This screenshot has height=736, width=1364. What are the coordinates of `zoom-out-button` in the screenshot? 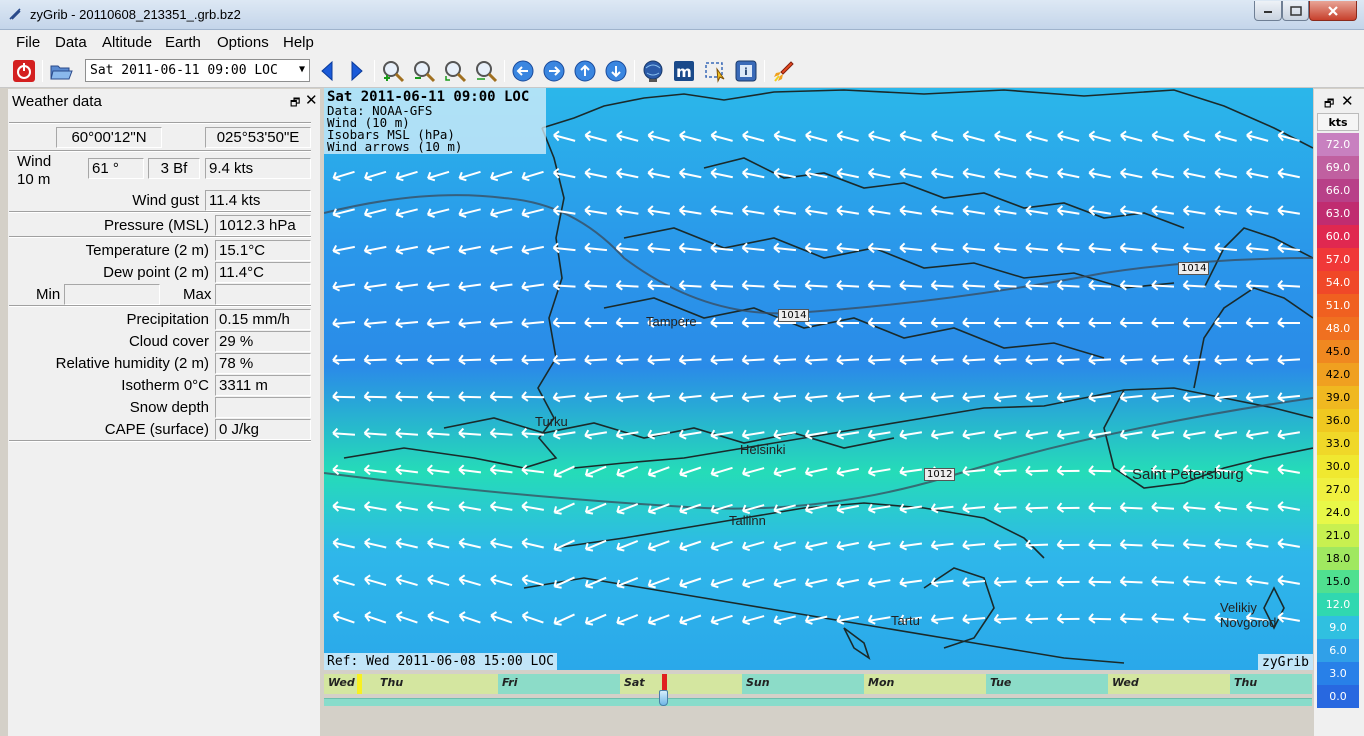 It's located at (424, 71).